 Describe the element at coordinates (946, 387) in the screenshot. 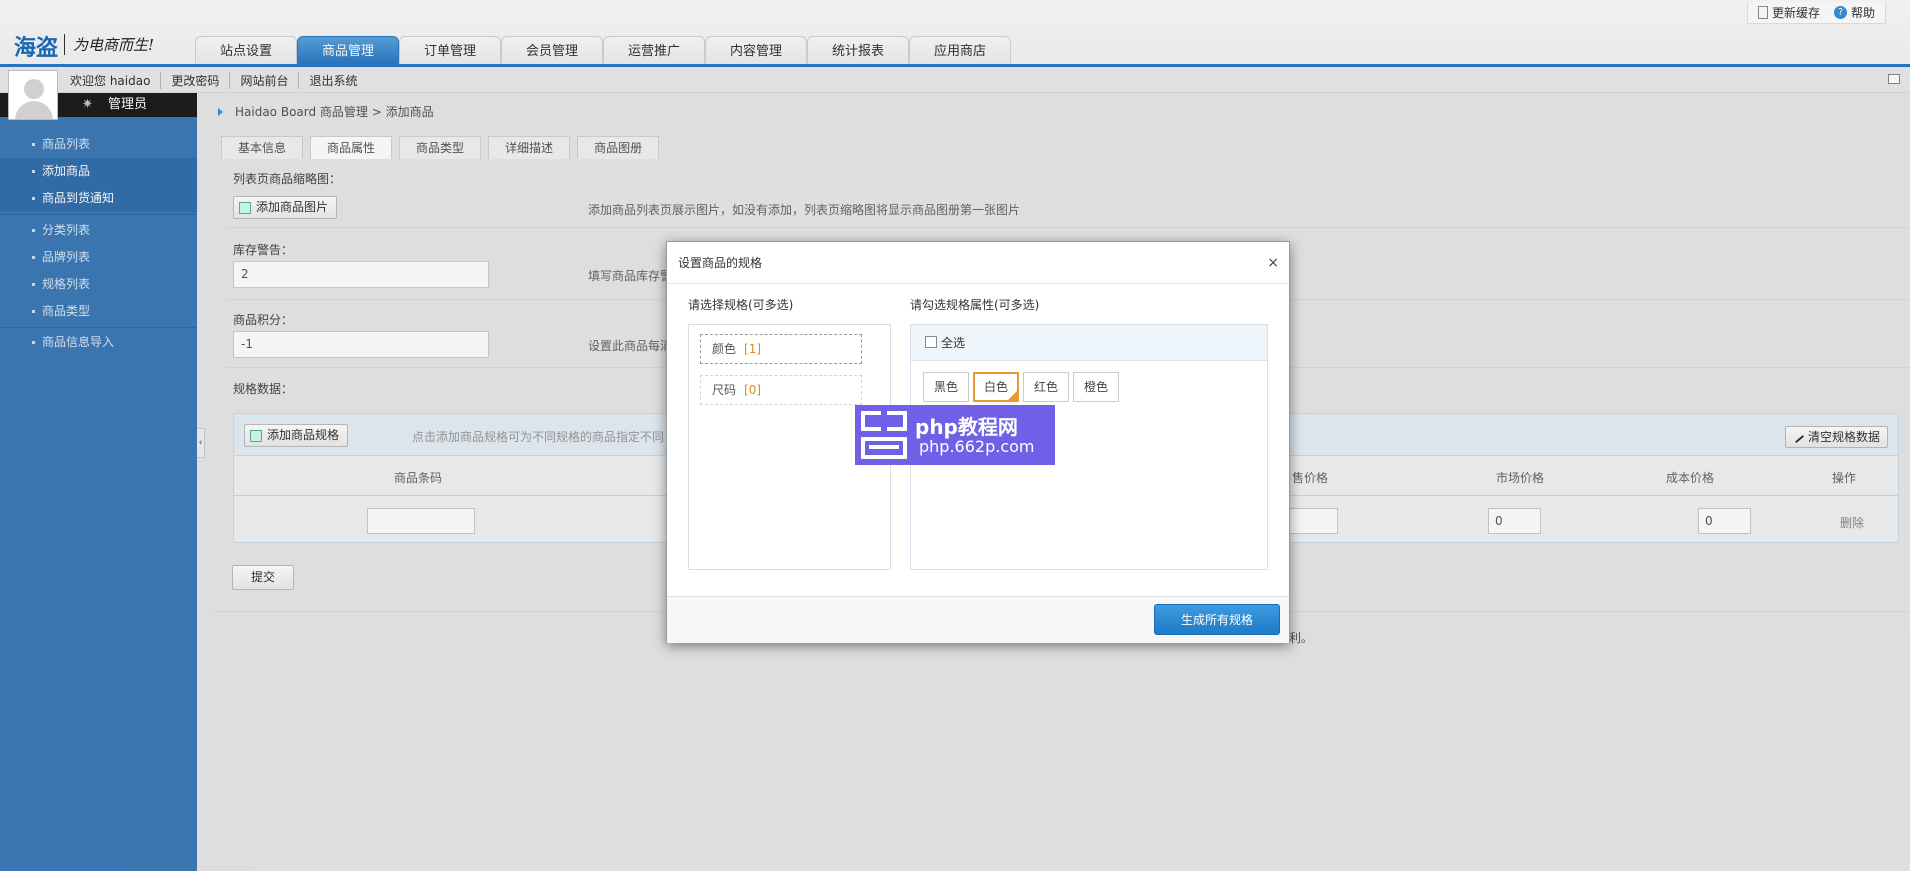

I see `option-black: 黑色` at that location.